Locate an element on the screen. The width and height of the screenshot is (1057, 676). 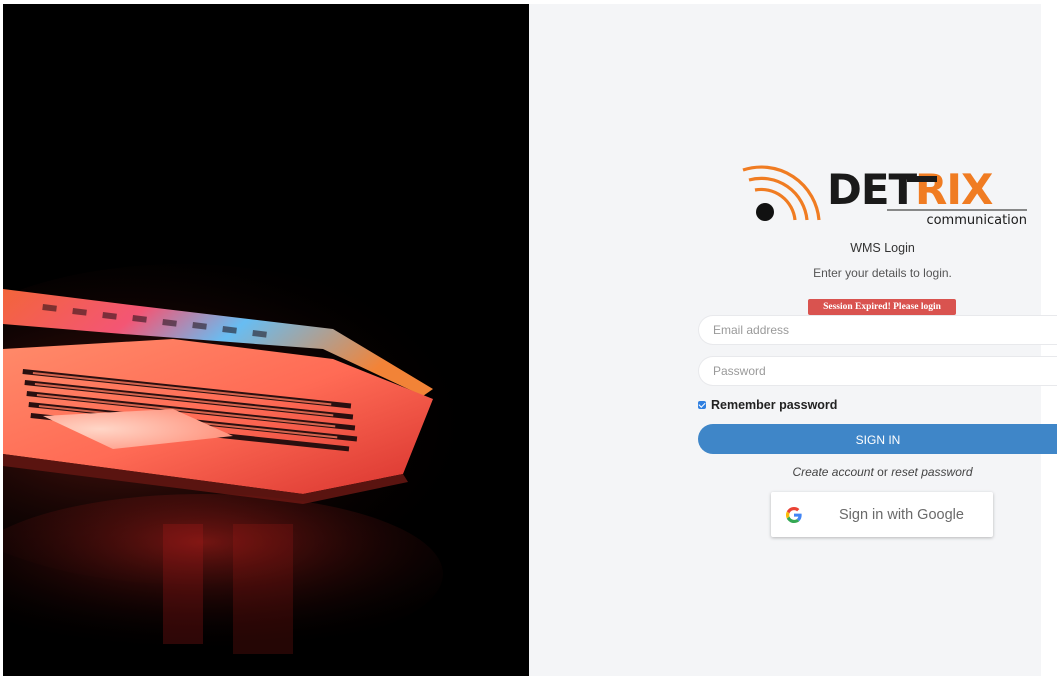
account-links: Create account or reset password is located at coordinates (793, 472).